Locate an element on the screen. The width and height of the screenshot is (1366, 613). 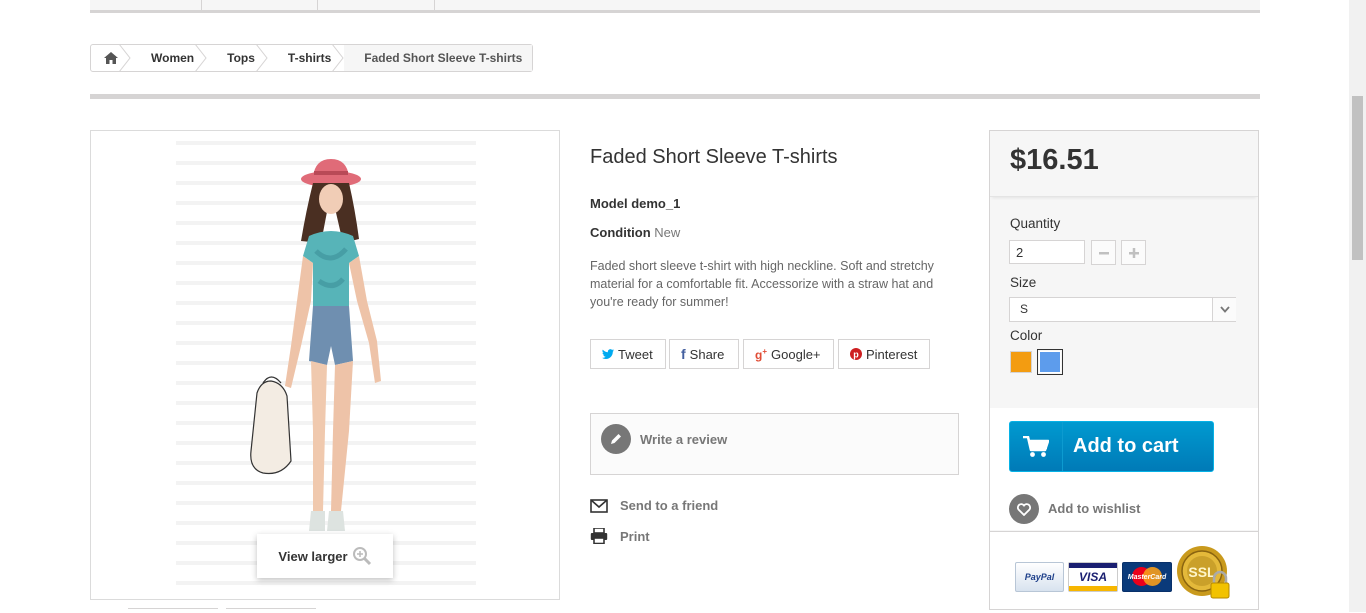
product-model: Model demo_1 is located at coordinates (635, 203).